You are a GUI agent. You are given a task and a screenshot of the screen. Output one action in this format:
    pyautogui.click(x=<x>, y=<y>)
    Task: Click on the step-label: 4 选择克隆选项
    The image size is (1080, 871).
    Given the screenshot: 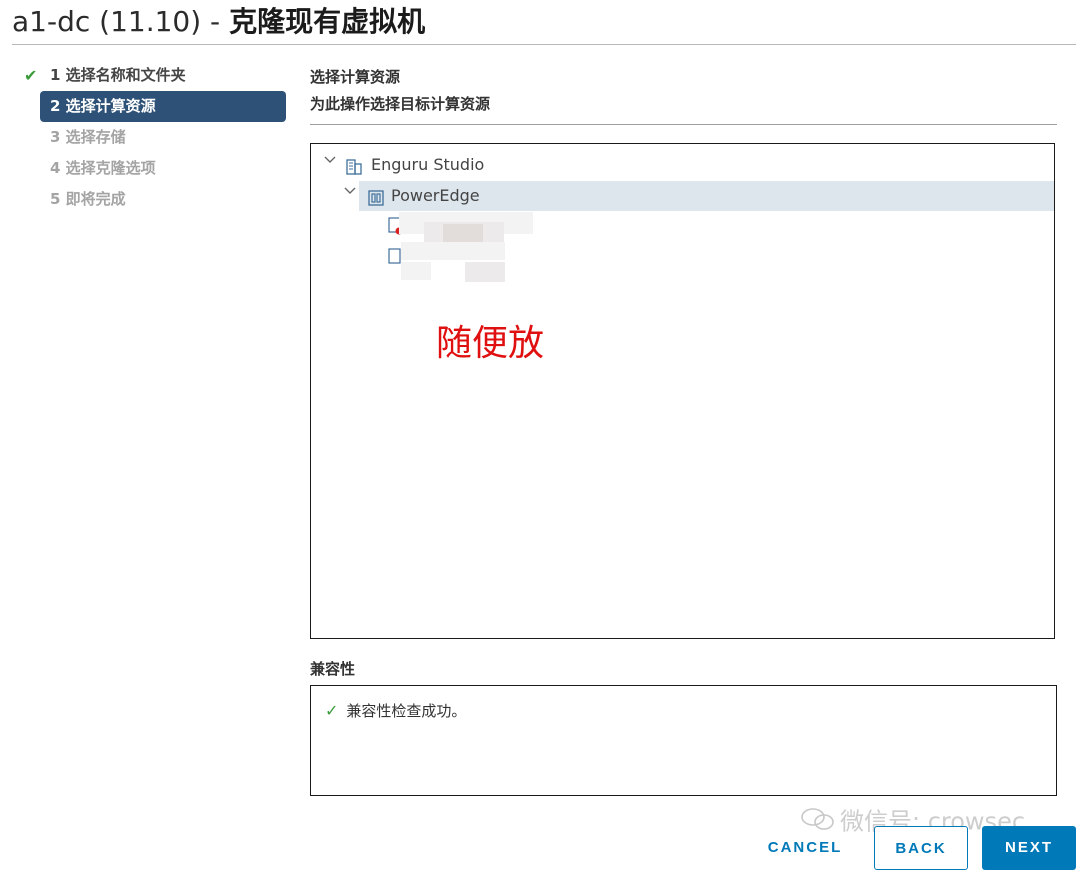 What is the action you would take?
    pyautogui.click(x=103, y=168)
    